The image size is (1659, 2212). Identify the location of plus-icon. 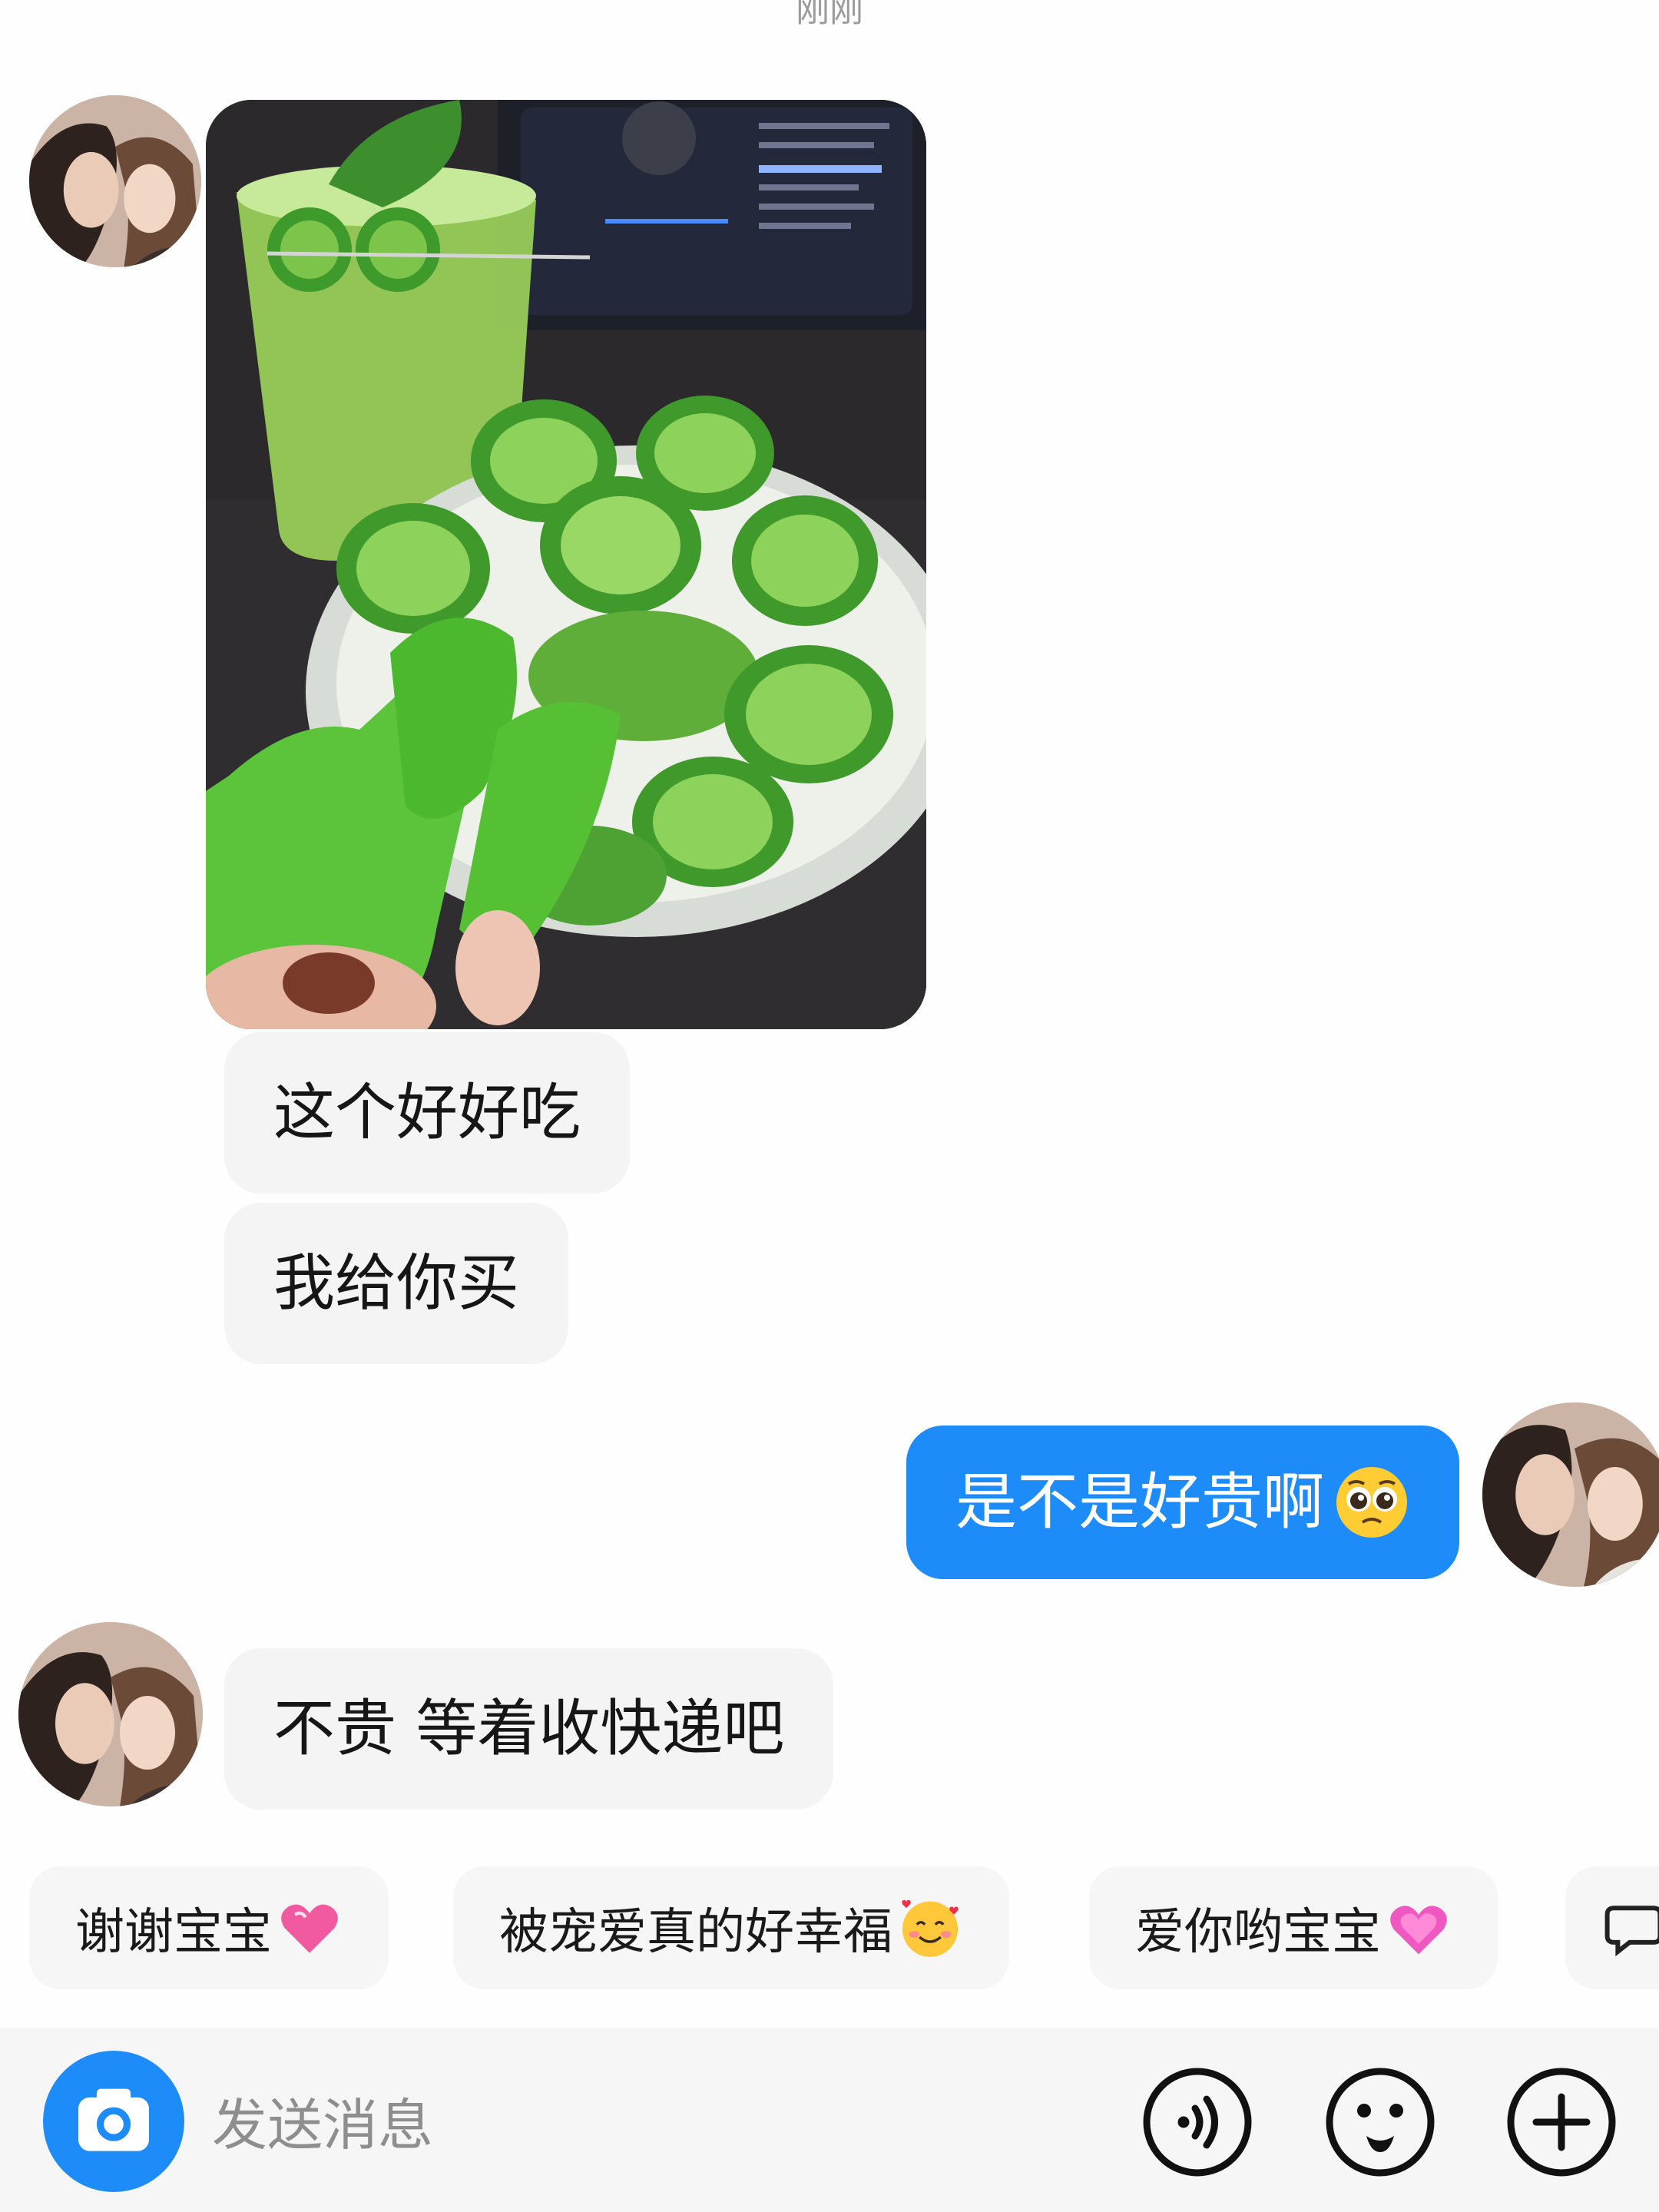
(1562, 2122).